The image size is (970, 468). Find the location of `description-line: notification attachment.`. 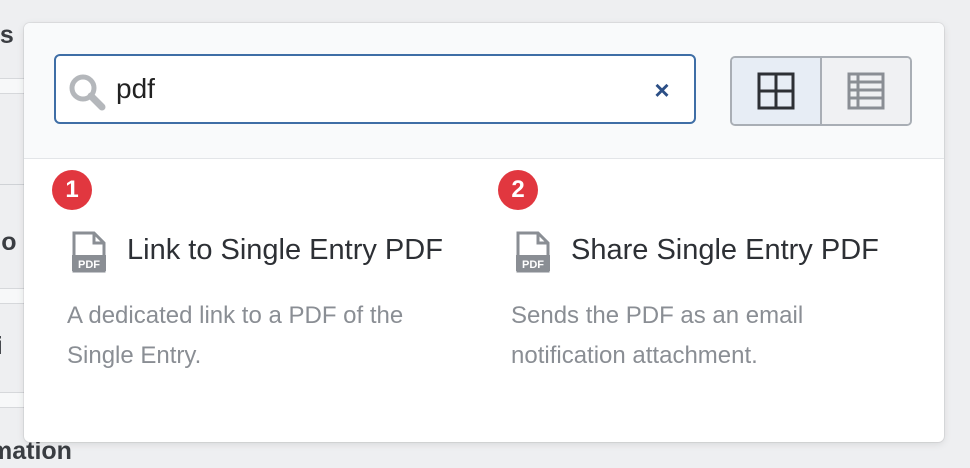

description-line: notification attachment. is located at coordinates (634, 355).